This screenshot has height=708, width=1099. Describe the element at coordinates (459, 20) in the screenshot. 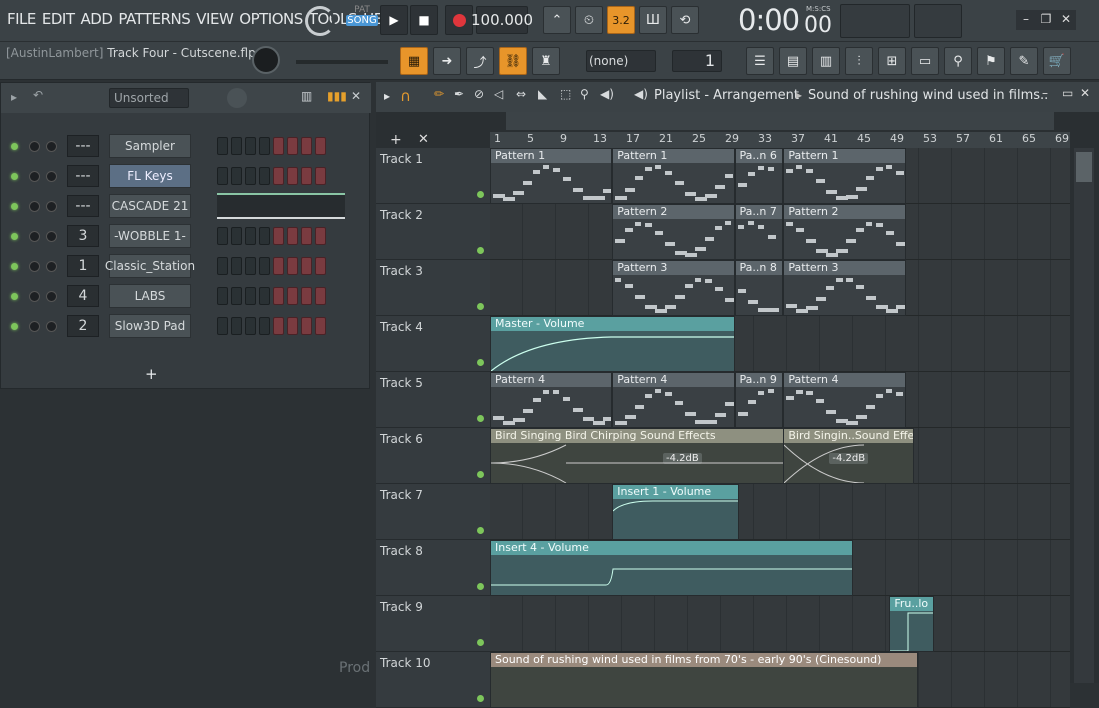

I see `record-button` at that location.